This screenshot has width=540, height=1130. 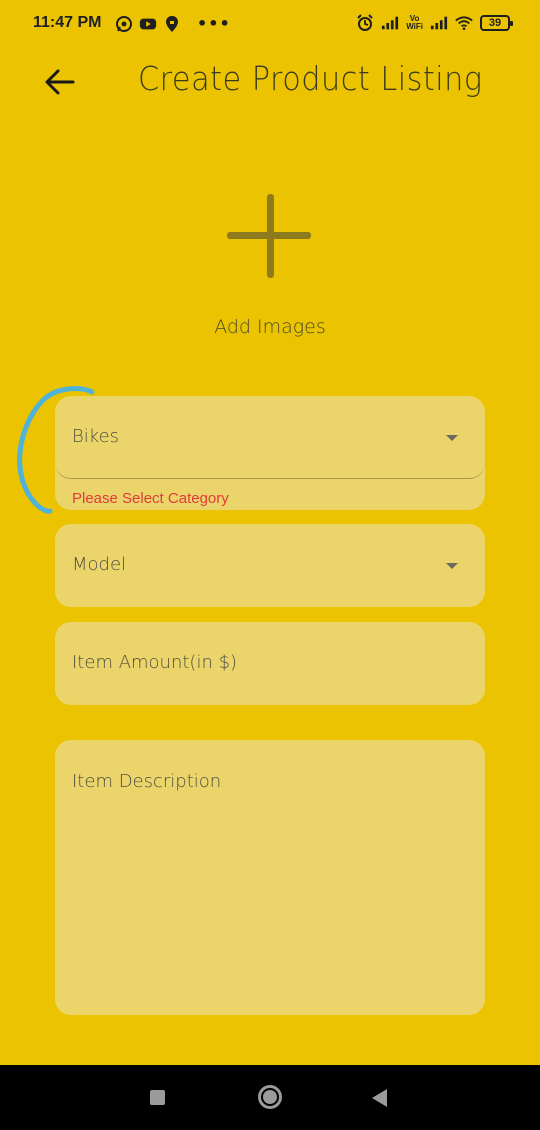 I want to click on vowifi-label: Vo WiFi, so click(x=414, y=22).